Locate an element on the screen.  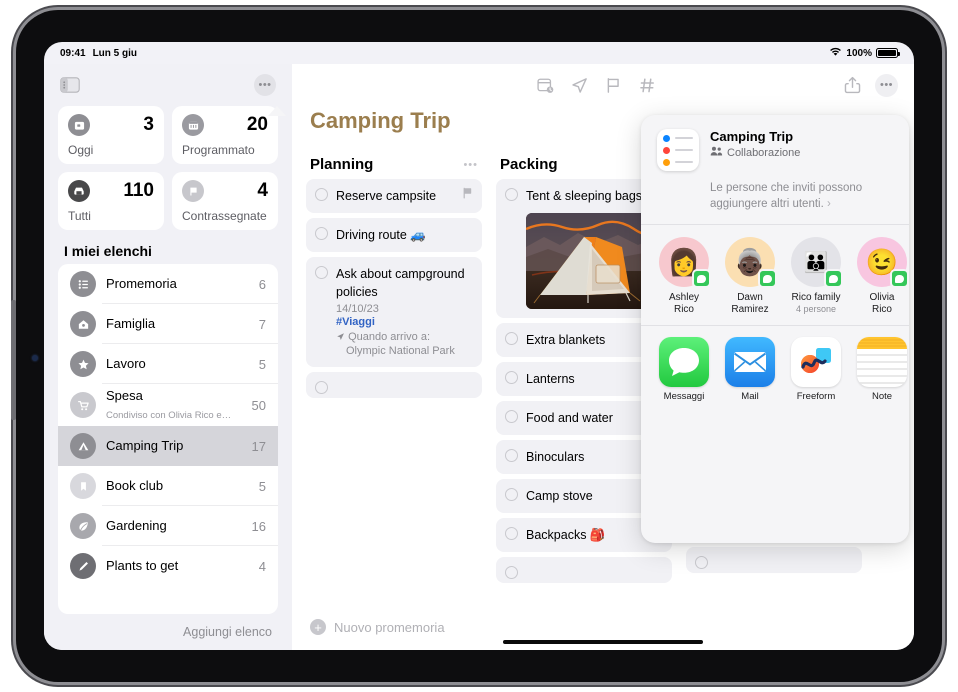
app-label: Mail is located at coordinates (750, 397).